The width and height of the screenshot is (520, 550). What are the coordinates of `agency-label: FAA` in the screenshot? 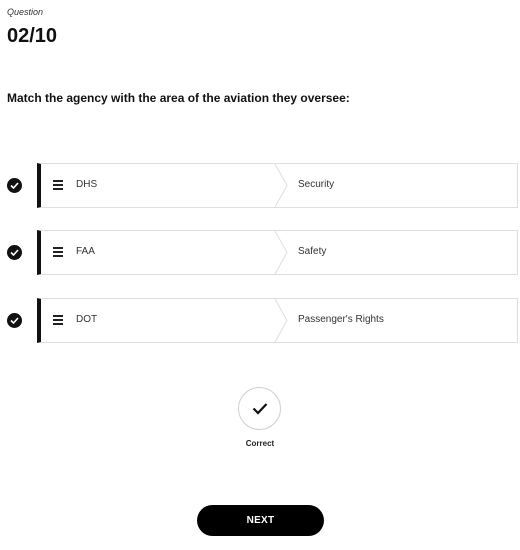 It's located at (85, 251).